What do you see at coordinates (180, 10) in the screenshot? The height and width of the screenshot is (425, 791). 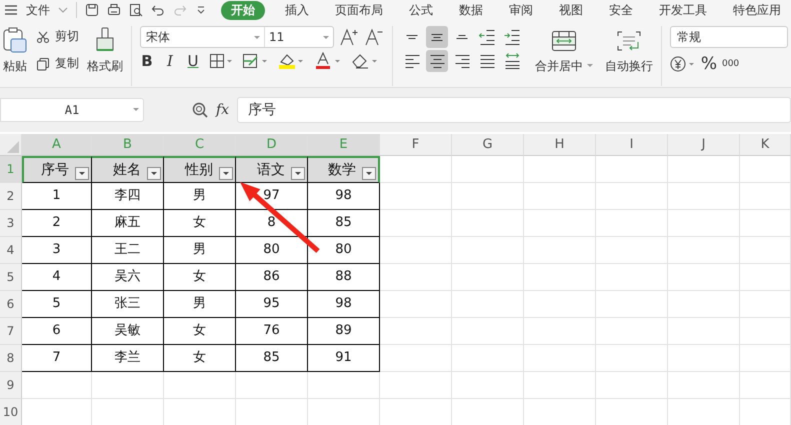 I see `redo-icon` at bounding box center [180, 10].